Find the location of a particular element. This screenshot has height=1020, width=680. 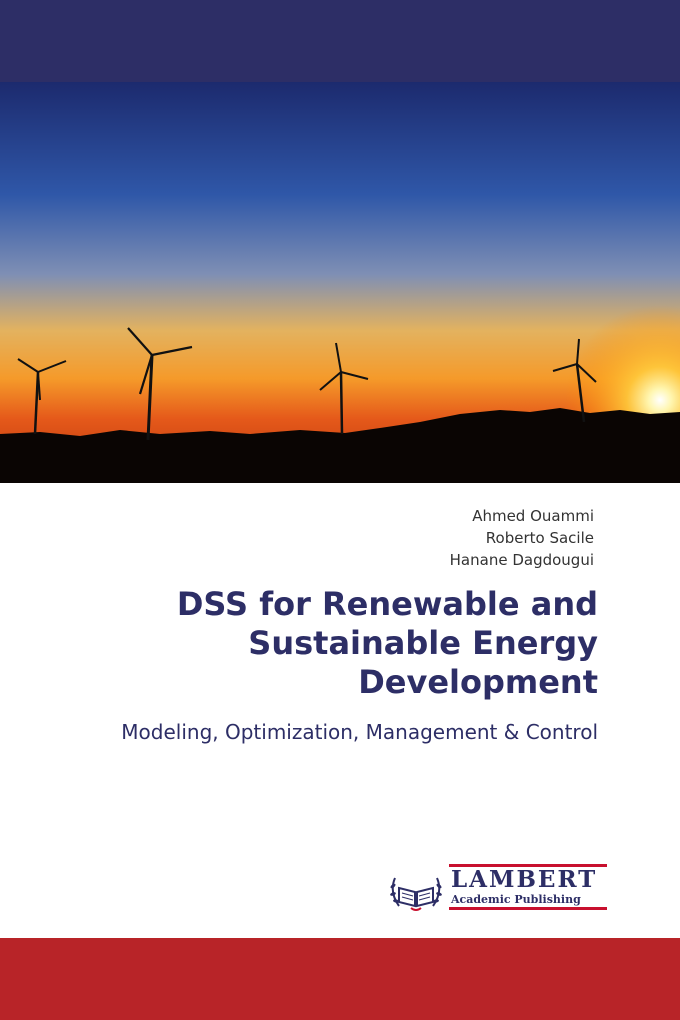

author-name: Roberto Sacile is located at coordinates (539, 538).